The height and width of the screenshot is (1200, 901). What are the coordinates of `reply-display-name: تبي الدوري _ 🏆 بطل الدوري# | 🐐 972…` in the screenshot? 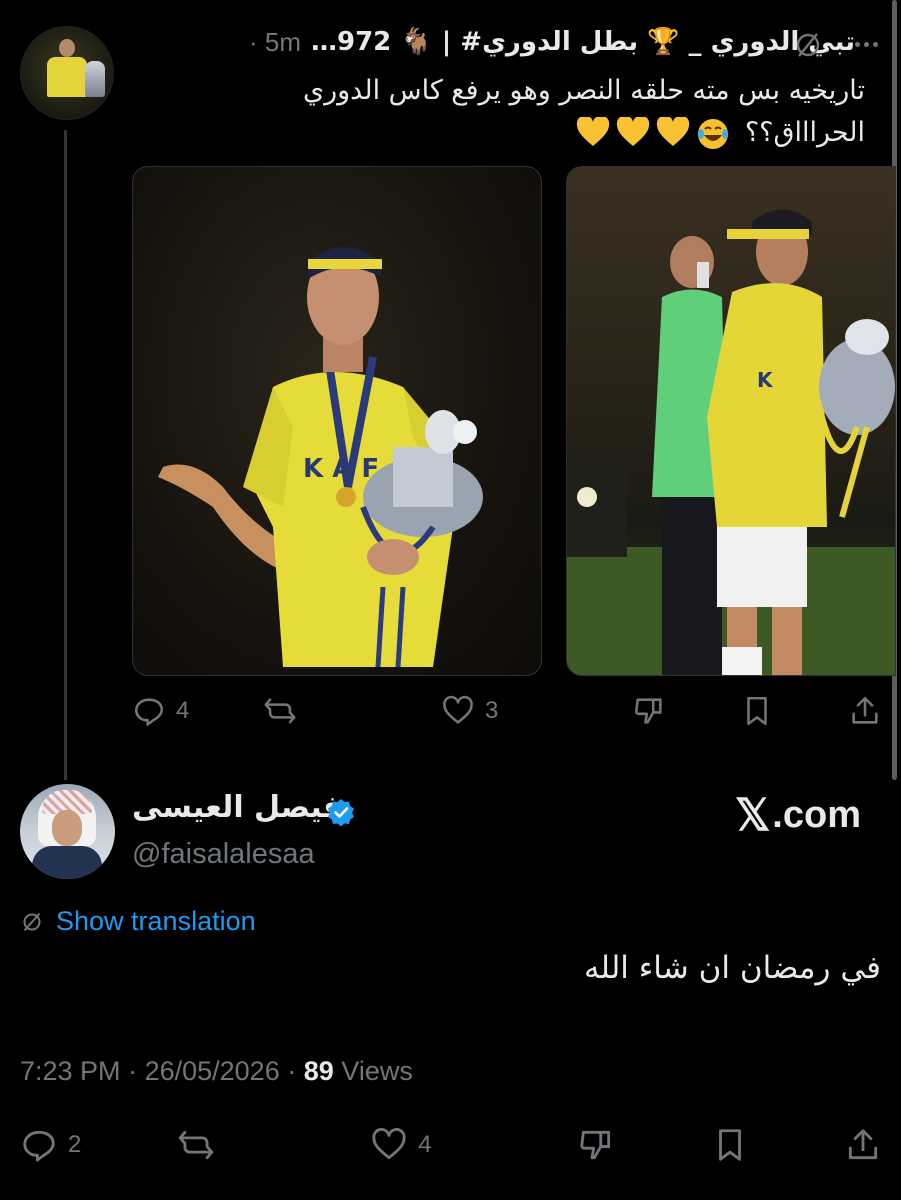 It's located at (583, 42).